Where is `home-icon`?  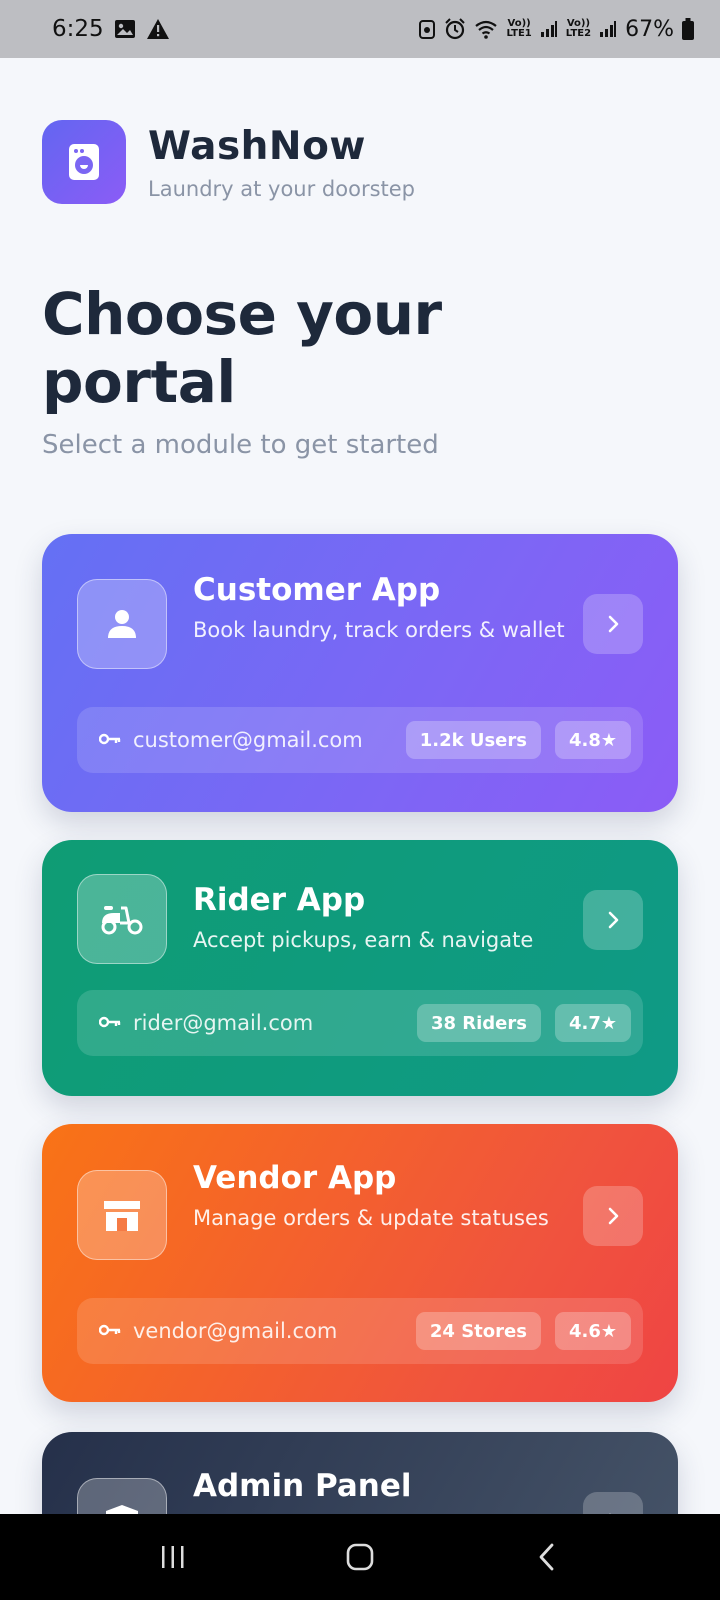 home-icon is located at coordinates (360, 1557).